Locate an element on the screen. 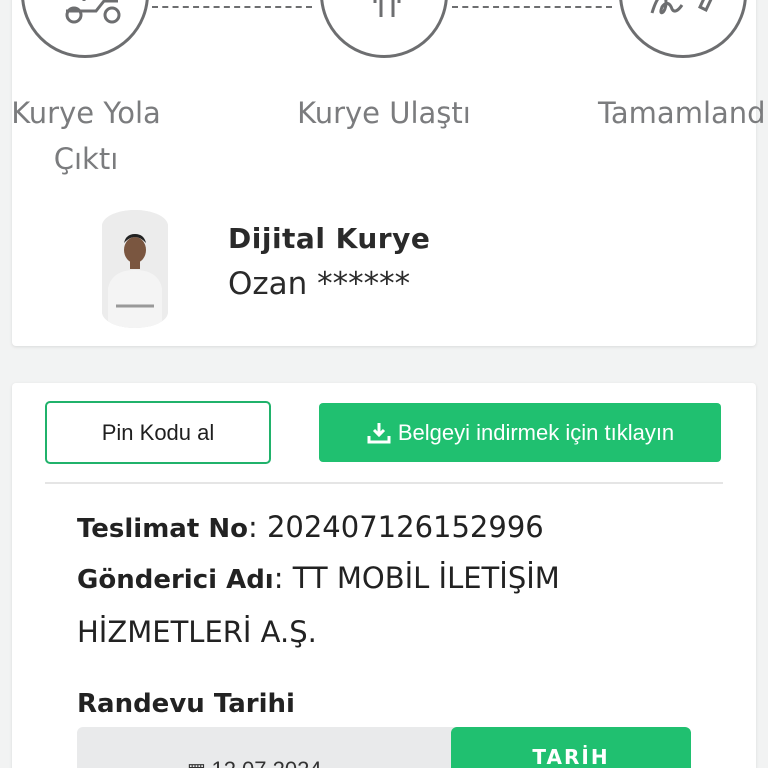  person-icon is located at coordinates (387, 8).